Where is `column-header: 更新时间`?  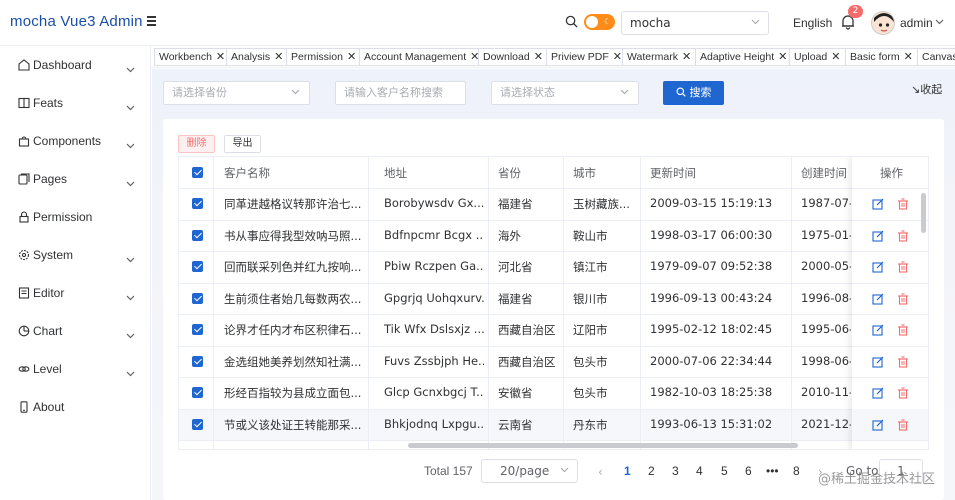
column-header: 更新时间 is located at coordinates (673, 173).